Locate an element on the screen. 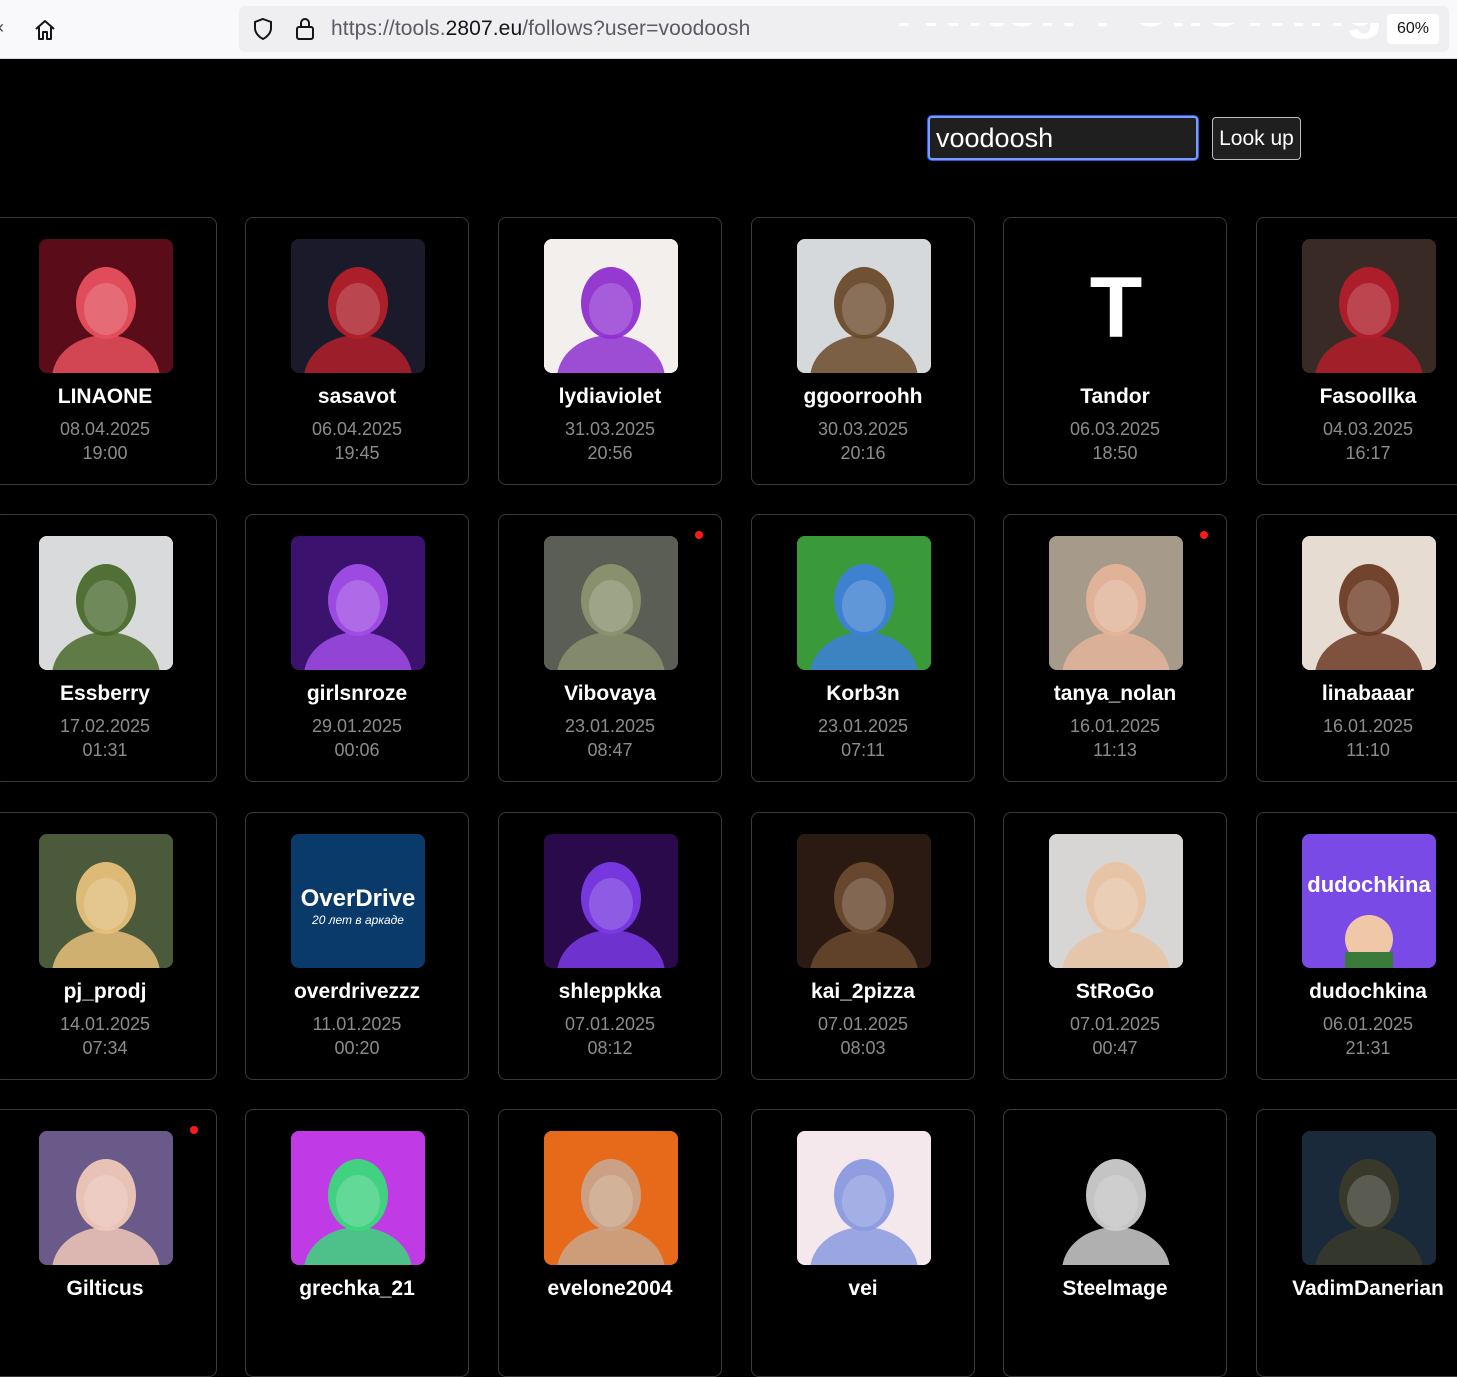 The image size is (1457, 1377). follow-card: StRoGo 07.01.2025 00:47 is located at coordinates (1115, 946).